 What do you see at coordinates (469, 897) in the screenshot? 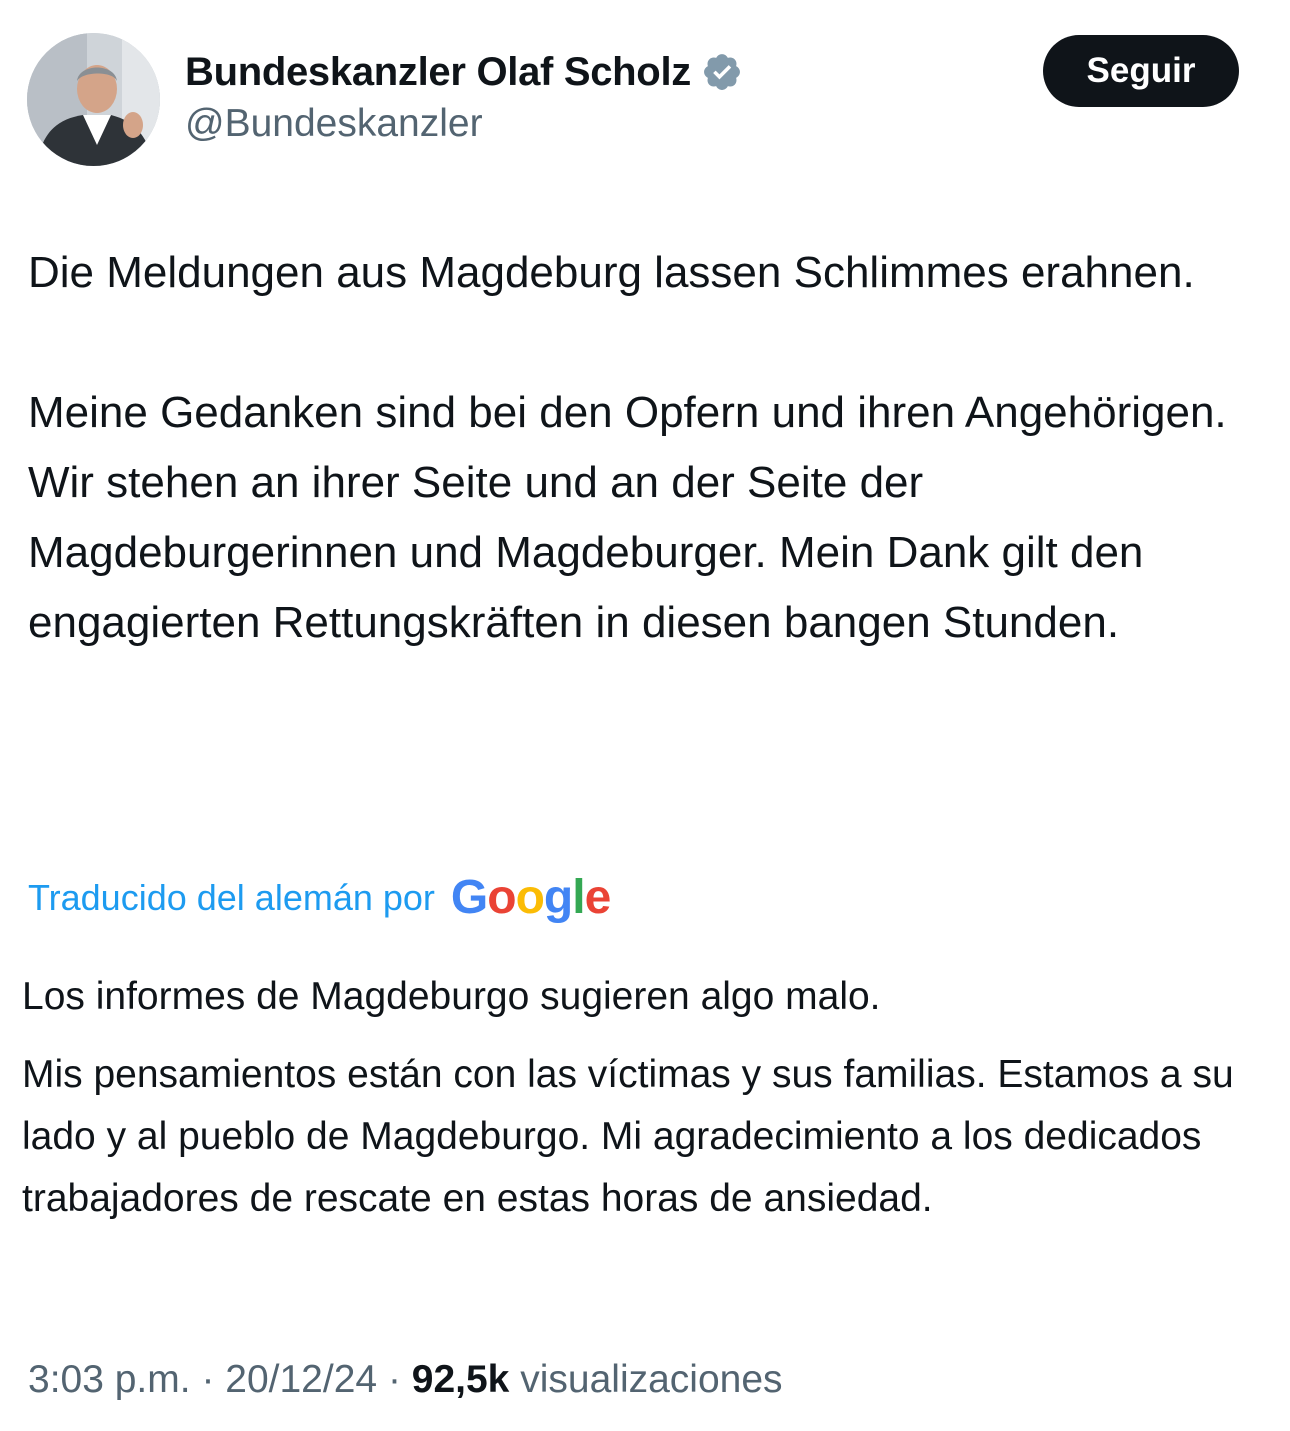
I see `google-logo-letter: G` at bounding box center [469, 897].